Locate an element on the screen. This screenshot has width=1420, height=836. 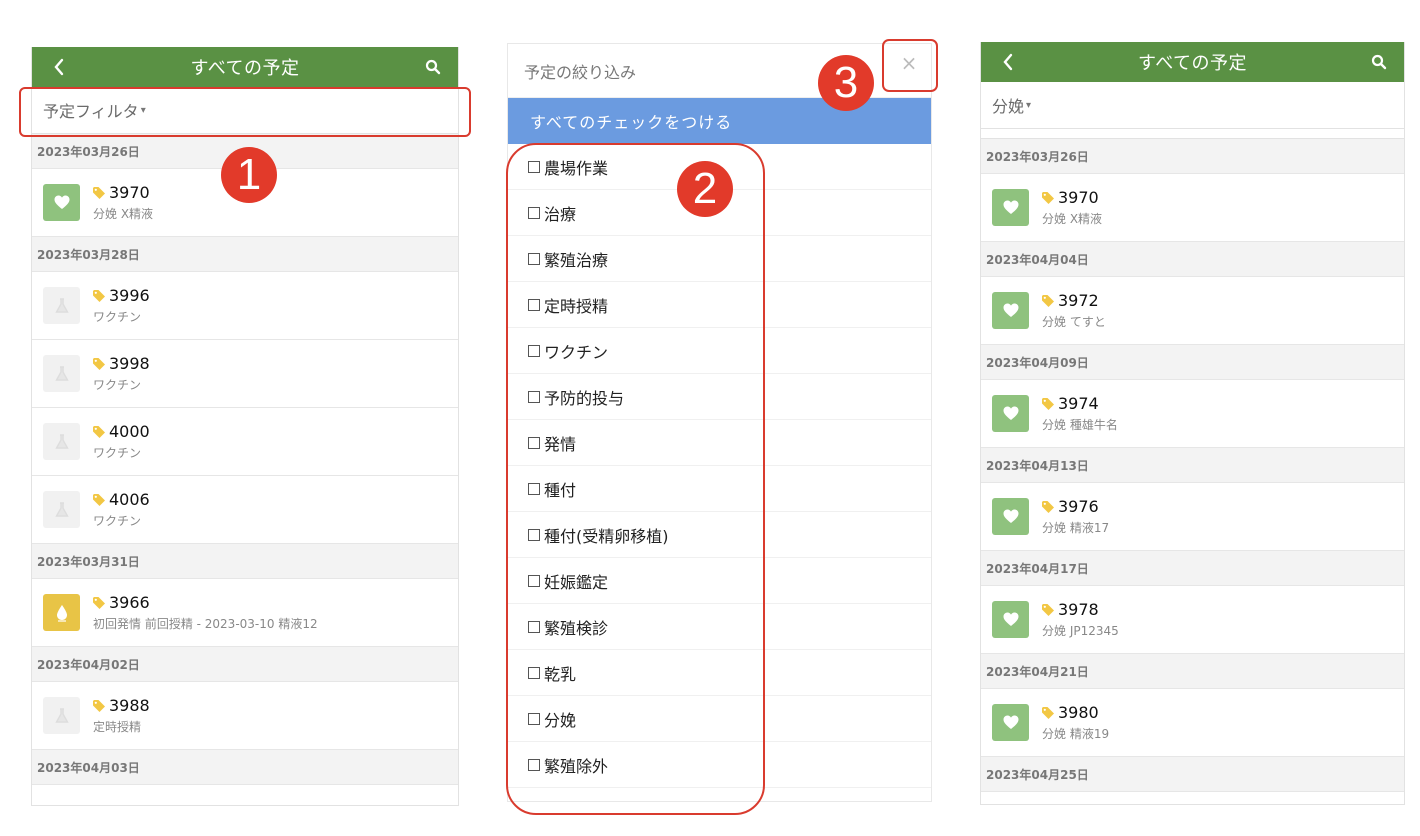
animal-id: 4006 is located at coordinates (129, 499).